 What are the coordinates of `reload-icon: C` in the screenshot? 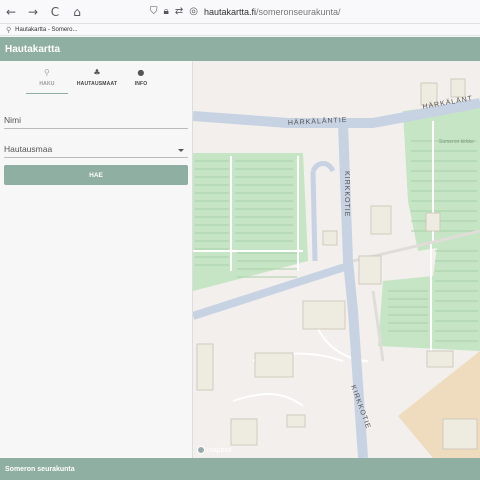 It's located at (55, 12).